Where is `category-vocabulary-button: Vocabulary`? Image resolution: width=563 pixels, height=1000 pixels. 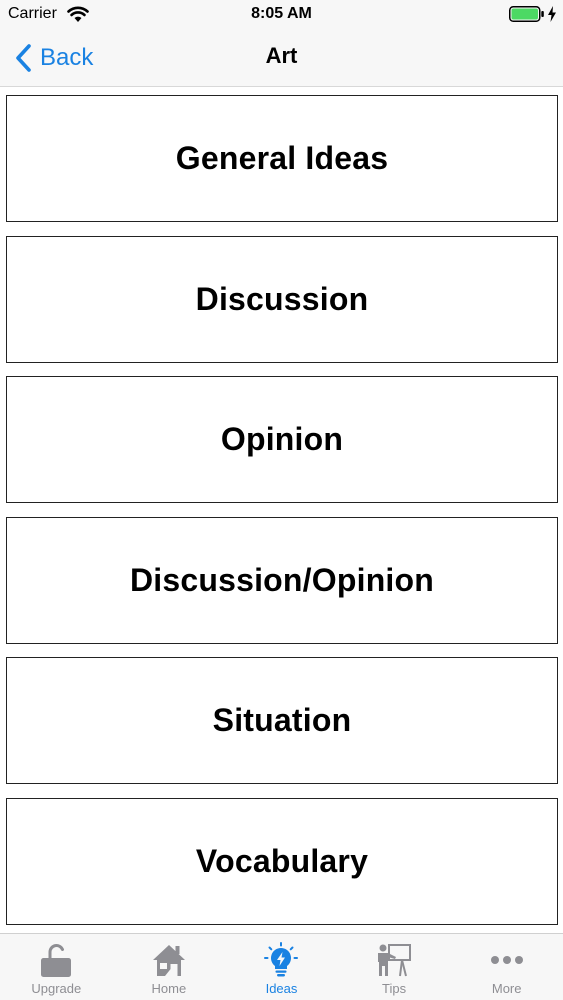 category-vocabulary-button: Vocabulary is located at coordinates (282, 861).